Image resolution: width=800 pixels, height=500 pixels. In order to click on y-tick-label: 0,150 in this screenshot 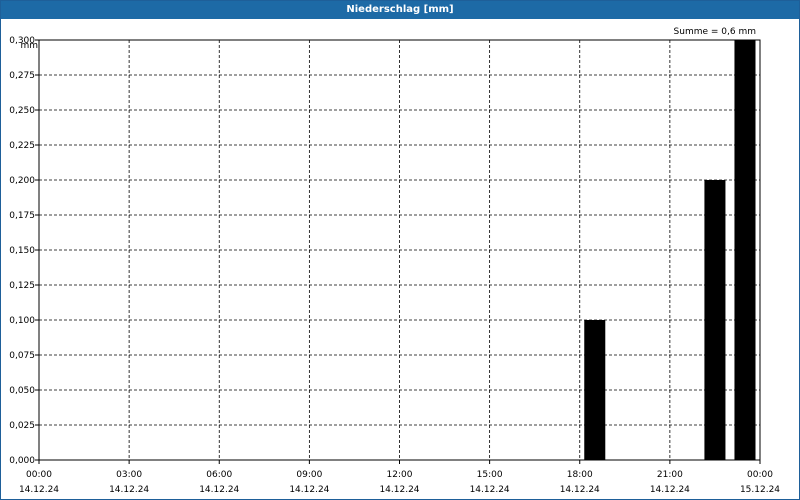, I will do `click(22, 251)`.